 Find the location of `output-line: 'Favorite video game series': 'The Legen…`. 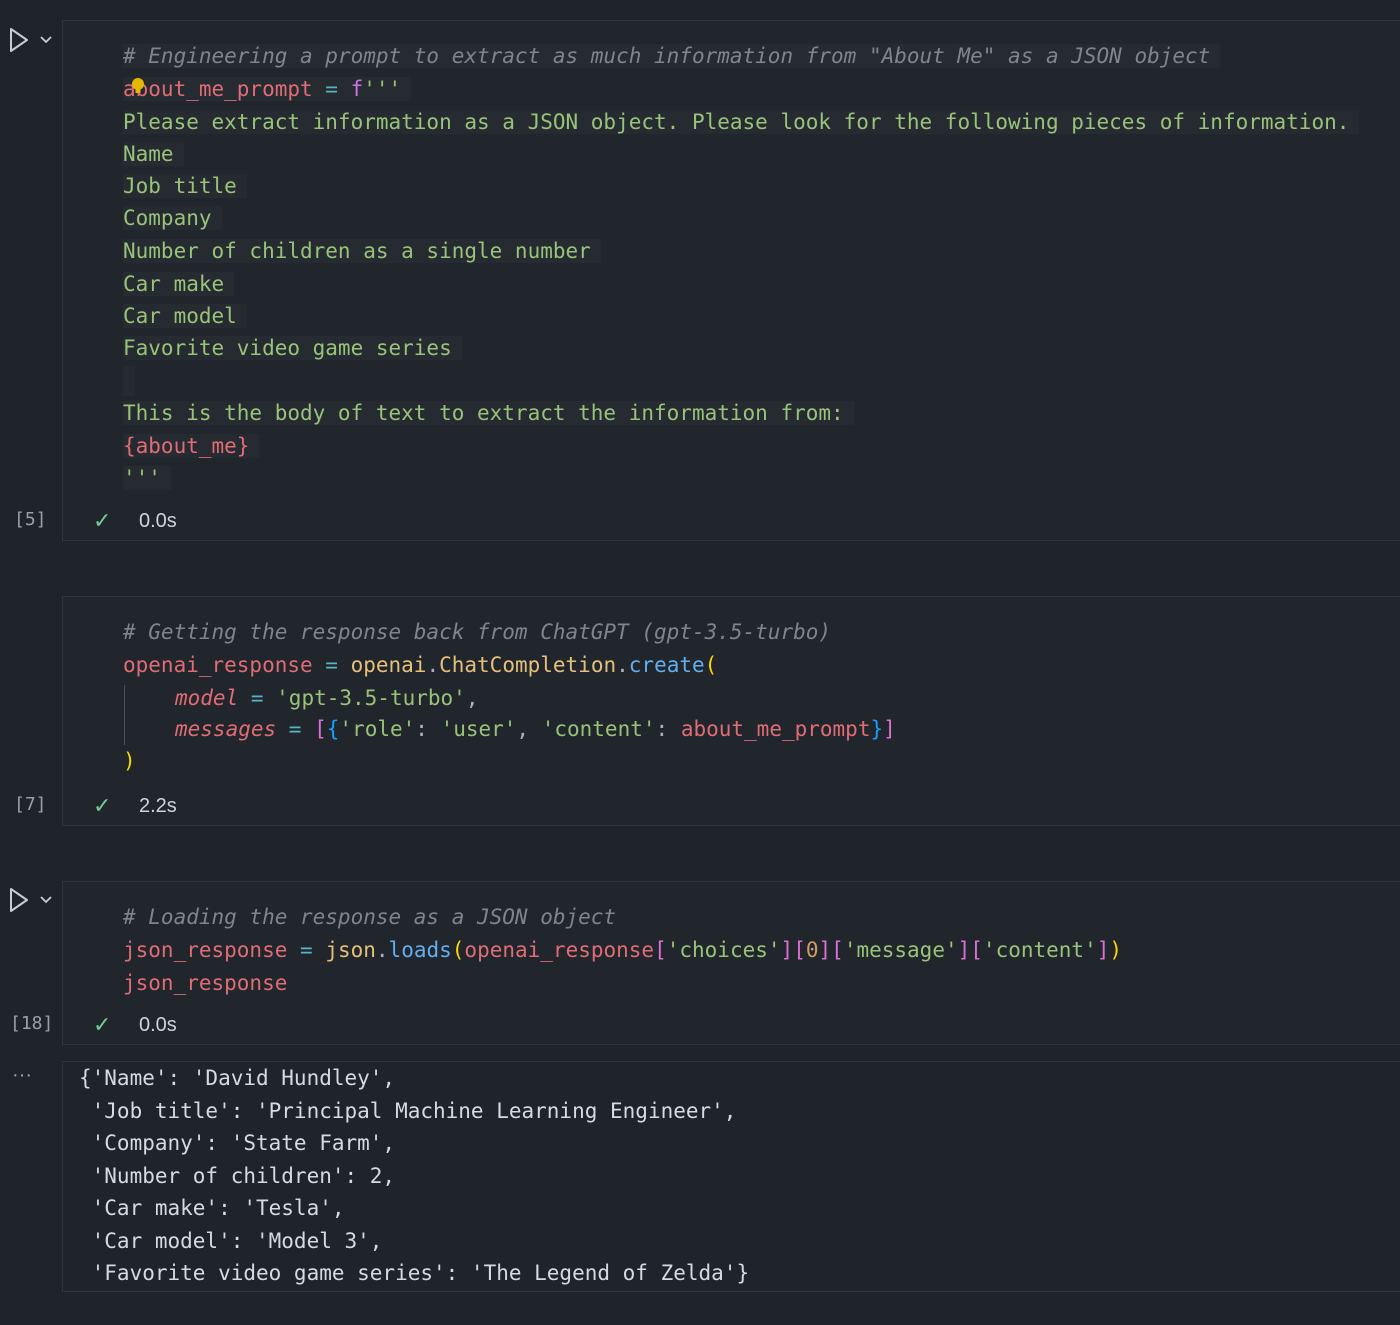

output-line: 'Favorite video game series': 'The Legen… is located at coordinates (414, 1273).